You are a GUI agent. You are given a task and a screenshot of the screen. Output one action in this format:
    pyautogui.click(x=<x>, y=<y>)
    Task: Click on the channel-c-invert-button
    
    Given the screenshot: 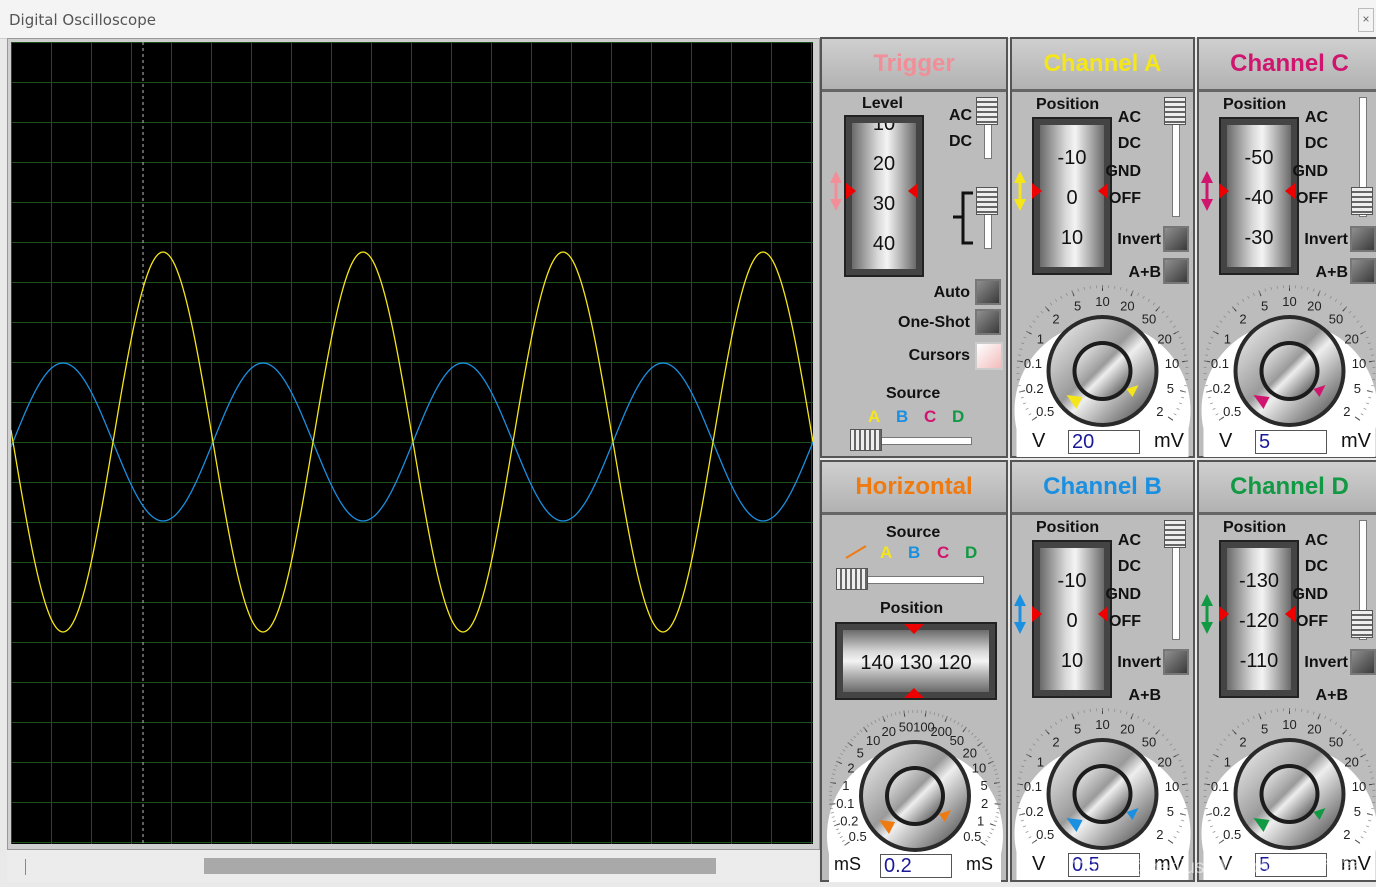 What is the action you would take?
    pyautogui.click(x=1363, y=239)
    